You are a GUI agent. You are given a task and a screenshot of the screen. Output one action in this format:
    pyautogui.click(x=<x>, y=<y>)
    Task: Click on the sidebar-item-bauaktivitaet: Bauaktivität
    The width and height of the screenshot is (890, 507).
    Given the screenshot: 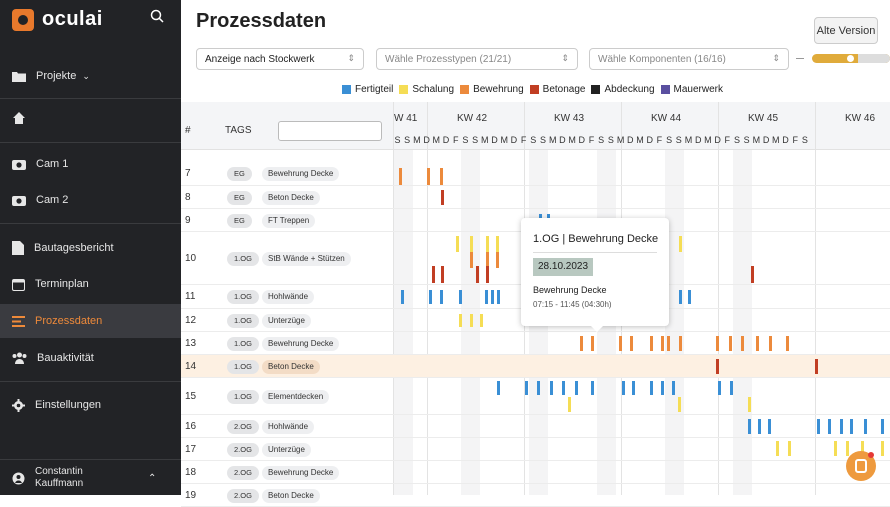 What is the action you would take?
    pyautogui.click(x=90, y=358)
    